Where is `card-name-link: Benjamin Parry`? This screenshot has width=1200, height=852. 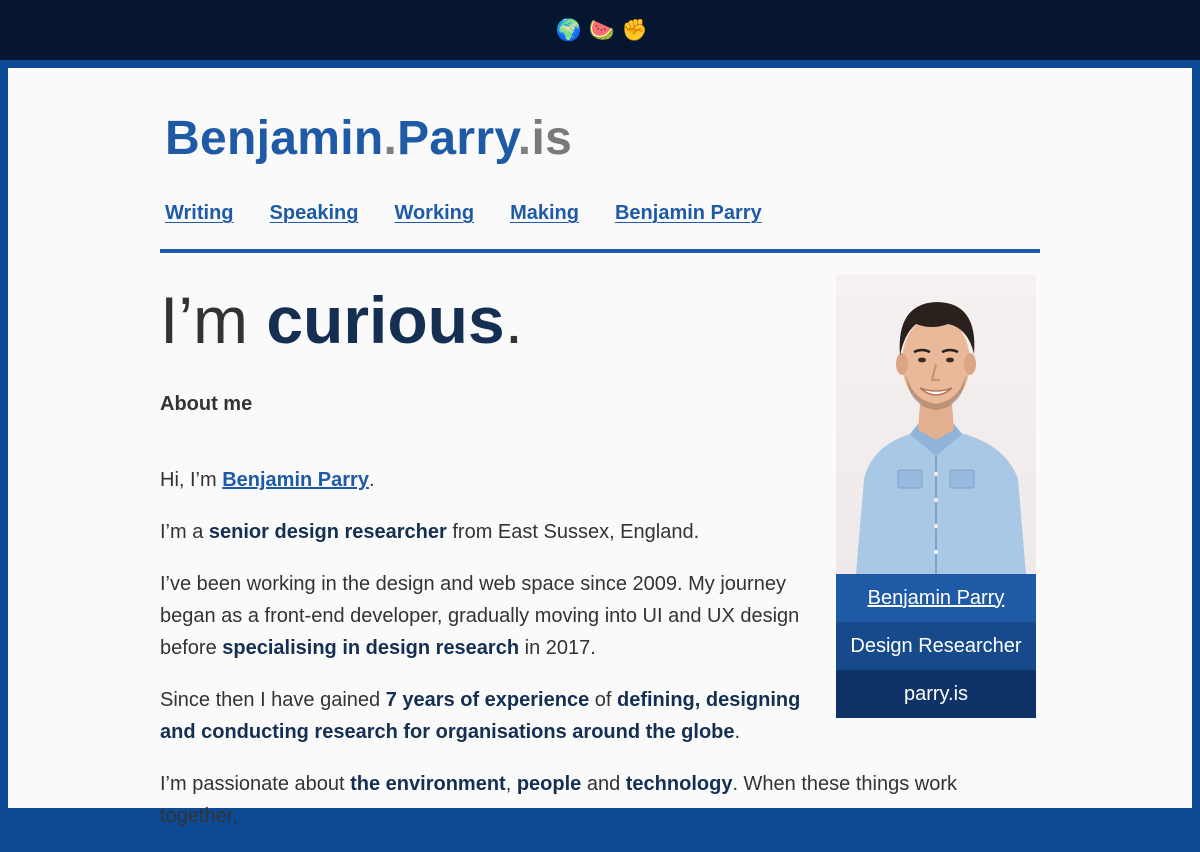 card-name-link: Benjamin Parry is located at coordinates (936, 598).